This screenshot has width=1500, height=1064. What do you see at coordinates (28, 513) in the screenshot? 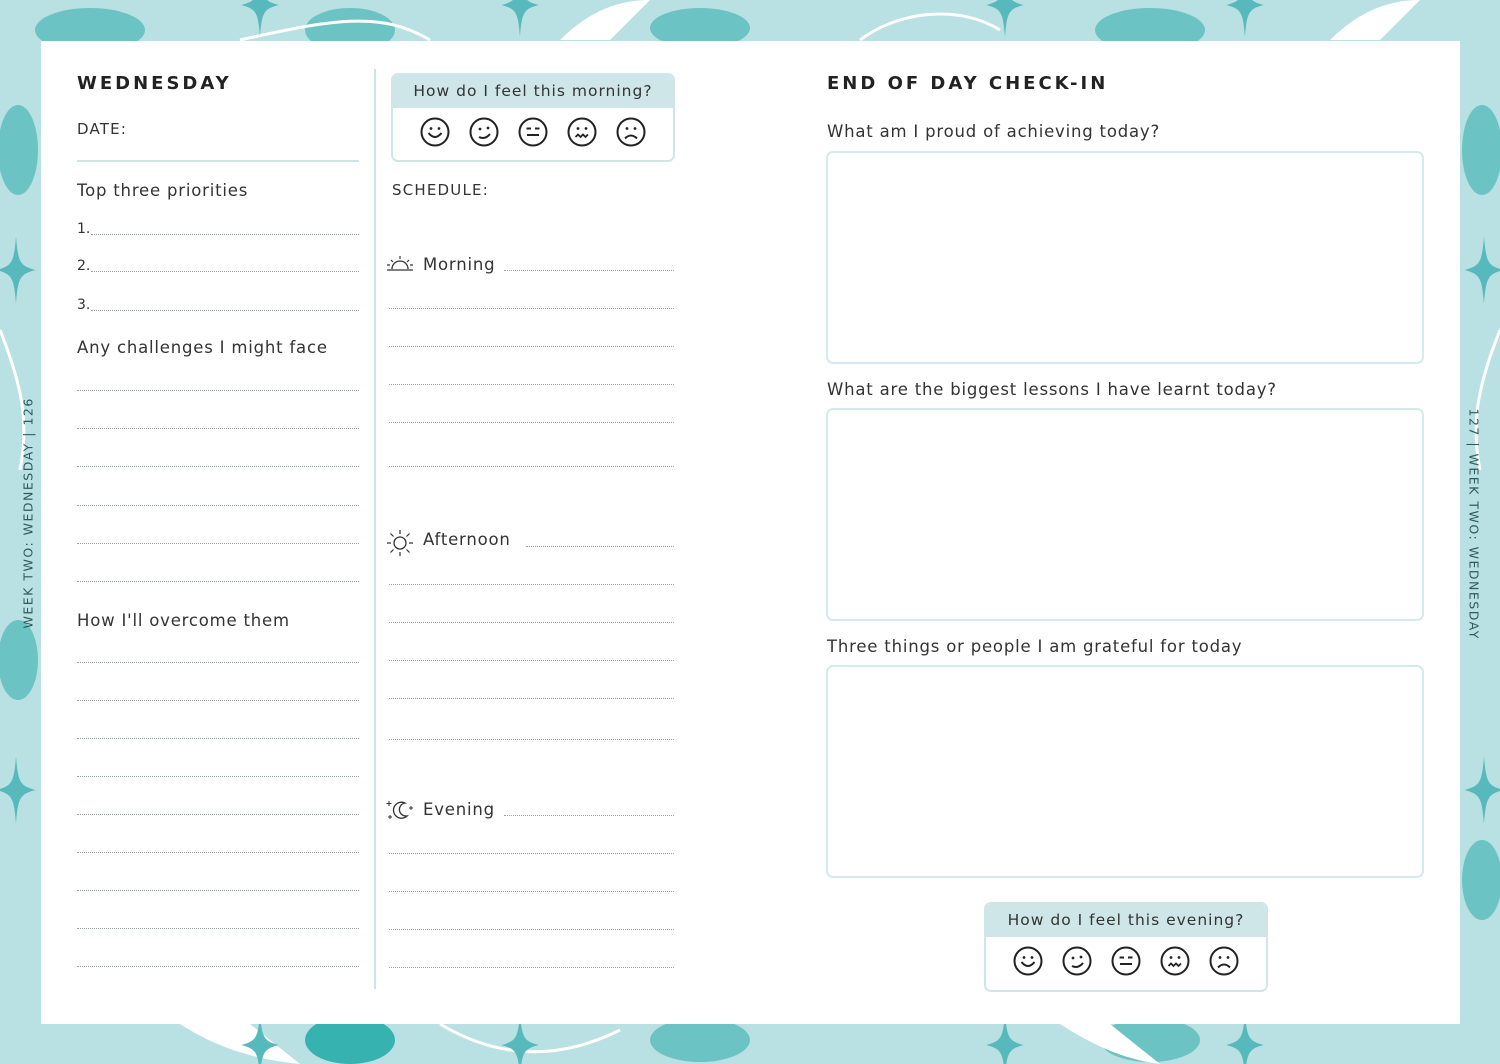
I see `page-number-left: WEEK TWO: WEDNESDAY | 126` at bounding box center [28, 513].